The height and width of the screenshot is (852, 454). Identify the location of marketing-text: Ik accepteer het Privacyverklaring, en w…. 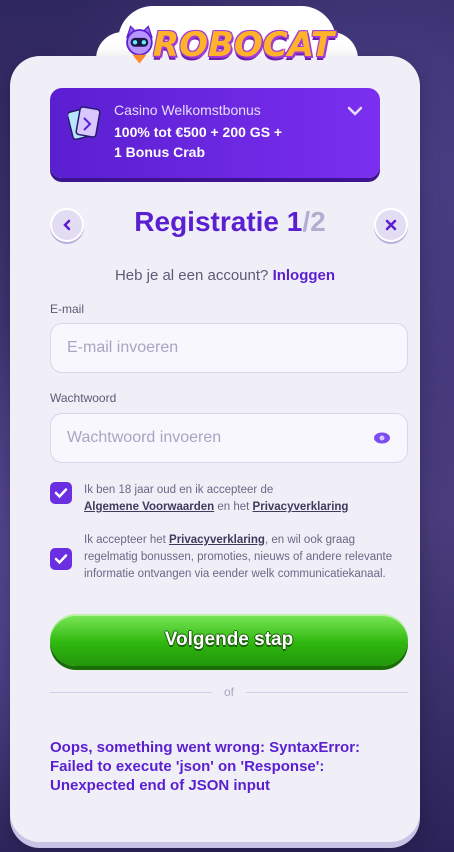
(242, 557).